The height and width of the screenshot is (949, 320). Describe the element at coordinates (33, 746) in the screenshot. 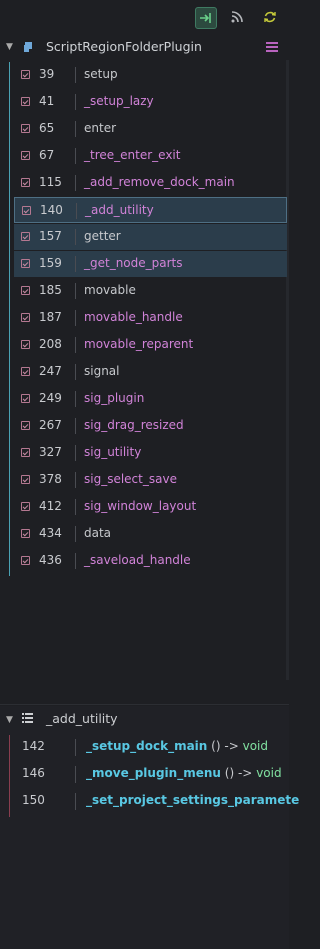

I see `line-number: 142` at that location.